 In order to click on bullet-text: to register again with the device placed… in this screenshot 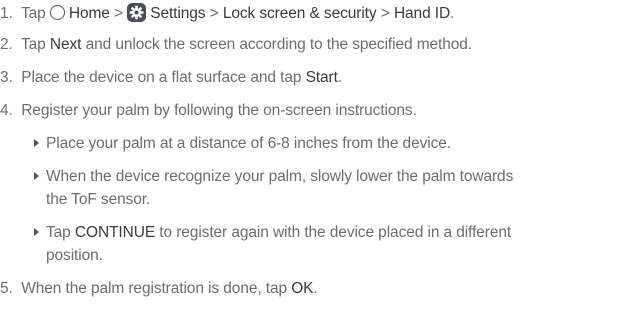, I will do `click(335, 232)`.